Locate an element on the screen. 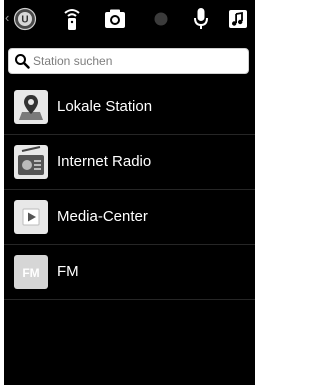 This screenshot has width=320, height=385. list-item-media-center: Media-Center is located at coordinates (129, 217).